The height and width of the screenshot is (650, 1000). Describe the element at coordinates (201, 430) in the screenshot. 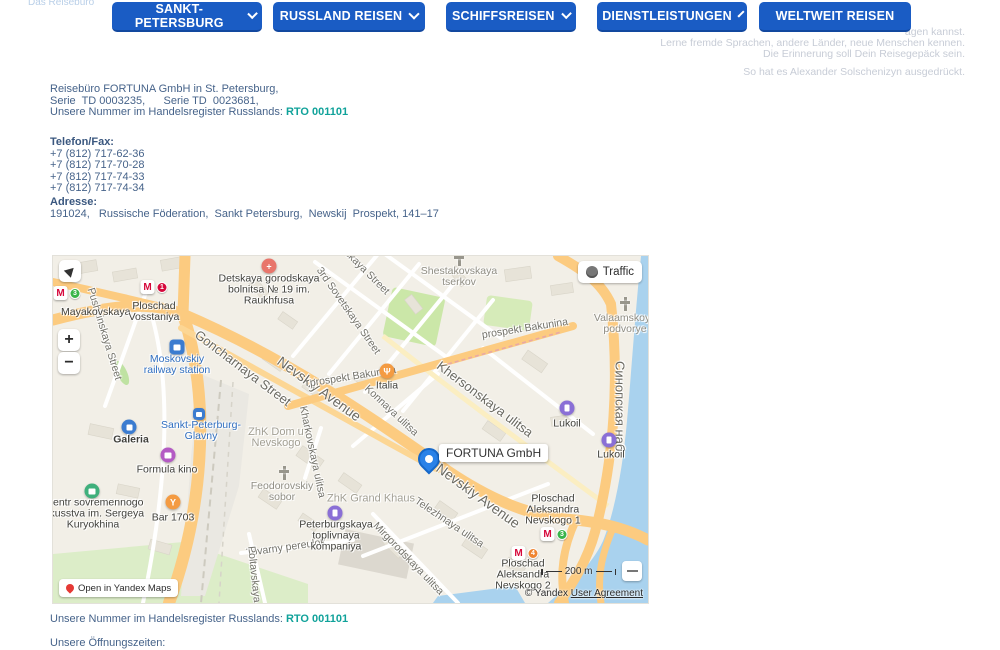

I see `poi-label: Sankt-Peterburg-Glavny` at that location.